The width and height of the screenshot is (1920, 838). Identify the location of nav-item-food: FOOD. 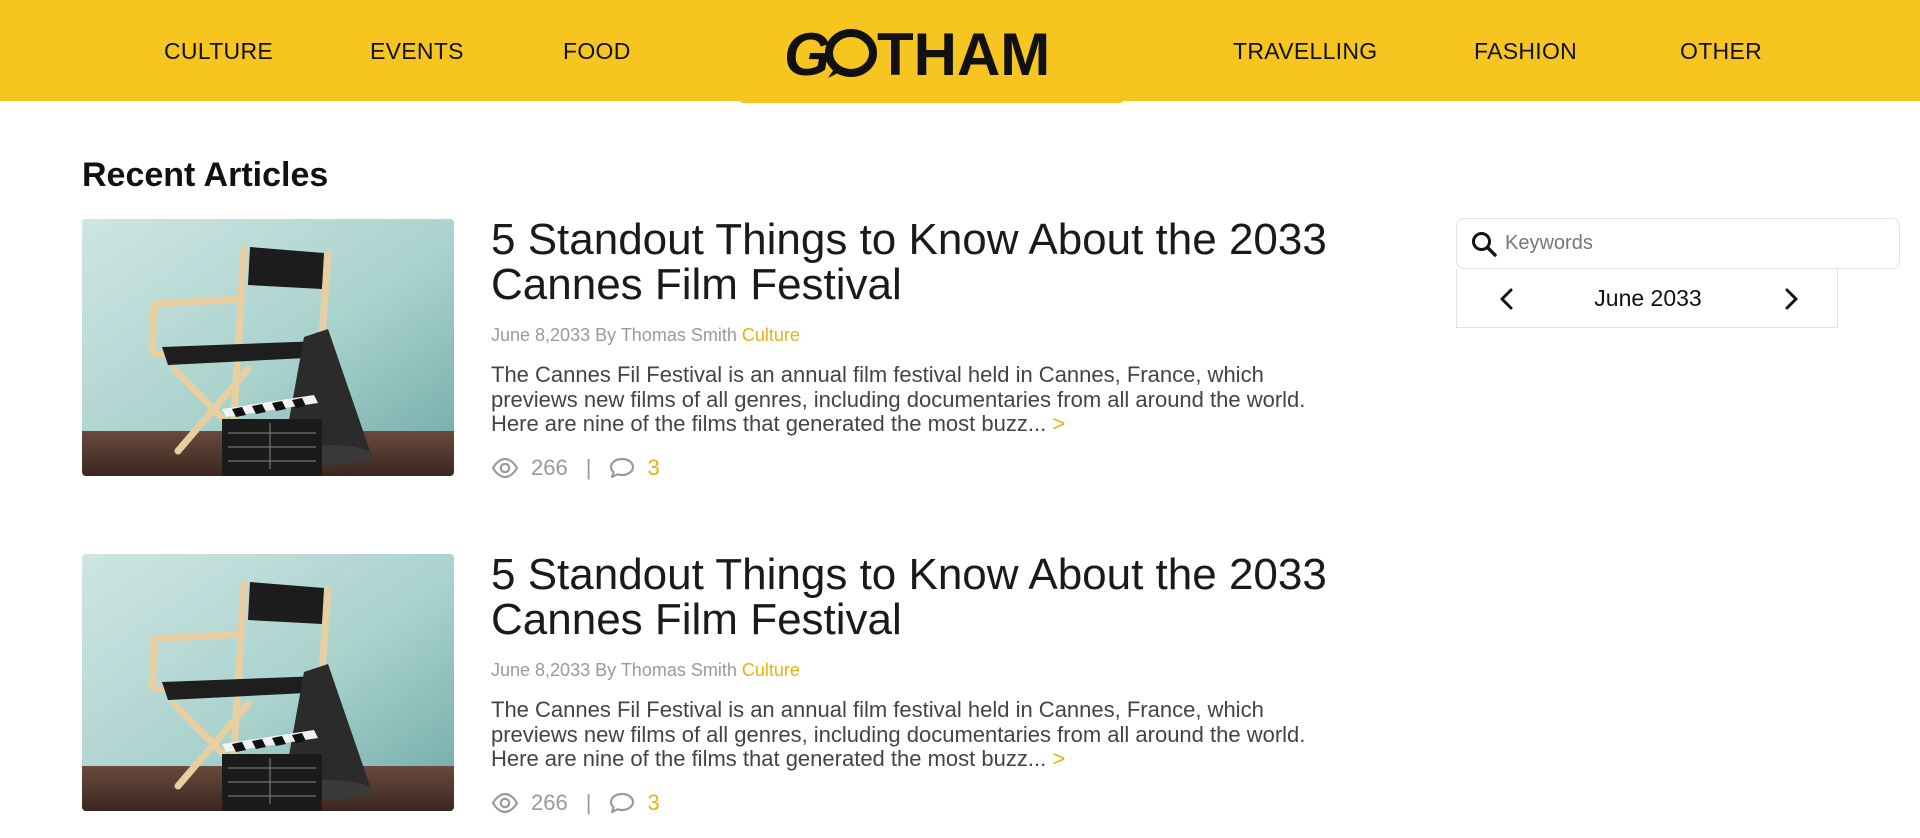
(597, 51).